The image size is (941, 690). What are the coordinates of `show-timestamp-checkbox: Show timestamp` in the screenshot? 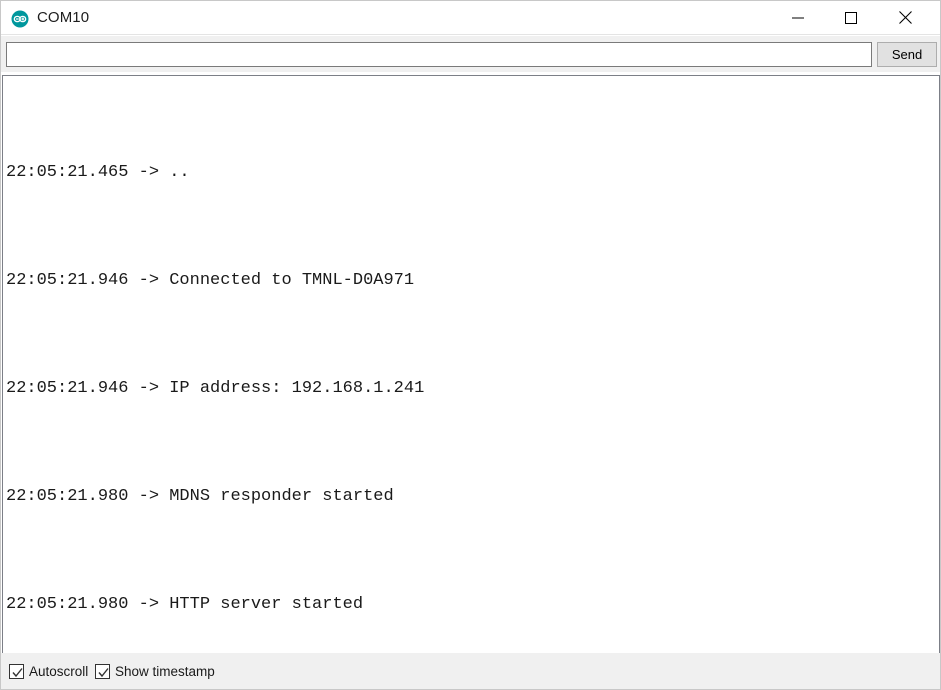 It's located at (155, 671).